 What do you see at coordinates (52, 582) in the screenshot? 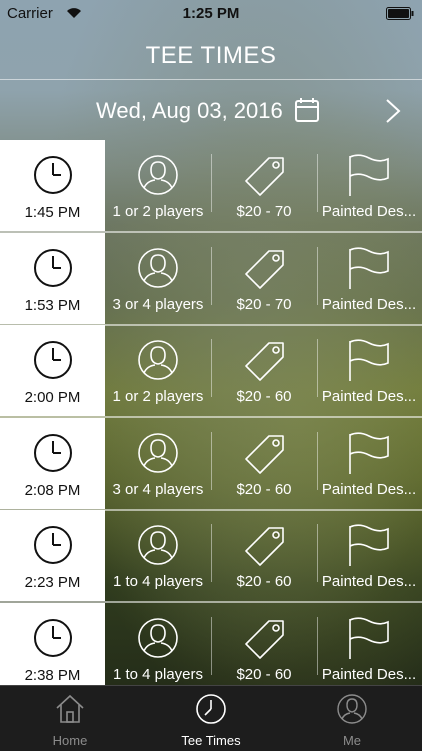
I see `tee-time-label: 2:23 PM` at bounding box center [52, 582].